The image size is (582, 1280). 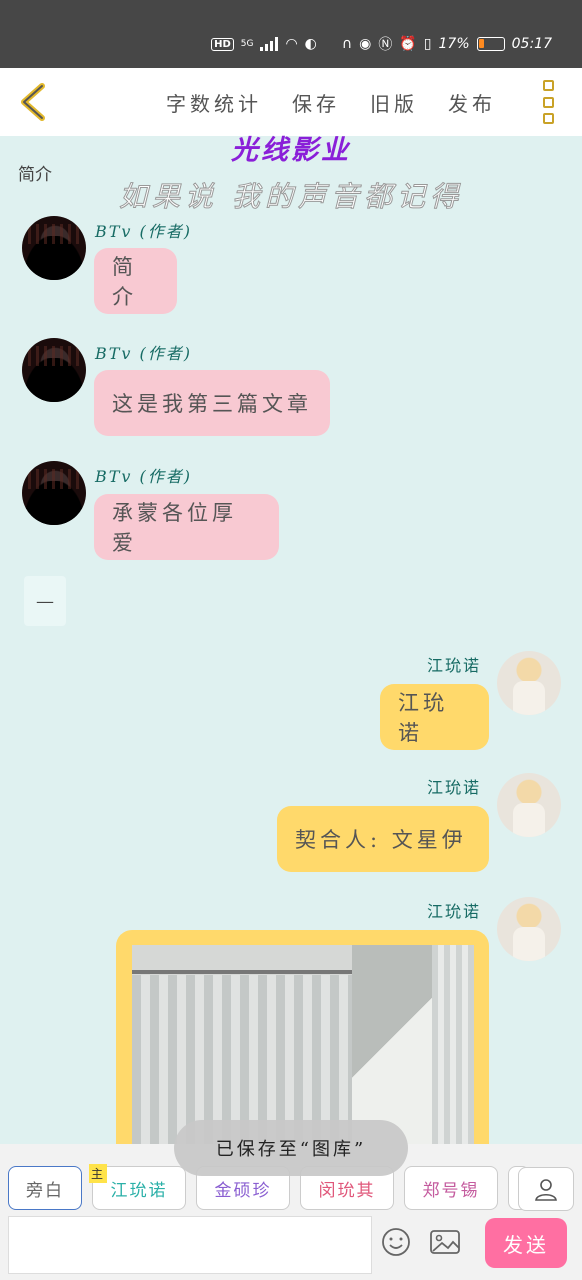 What do you see at coordinates (222, 44) in the screenshot?
I see `hd-badge: HD` at bounding box center [222, 44].